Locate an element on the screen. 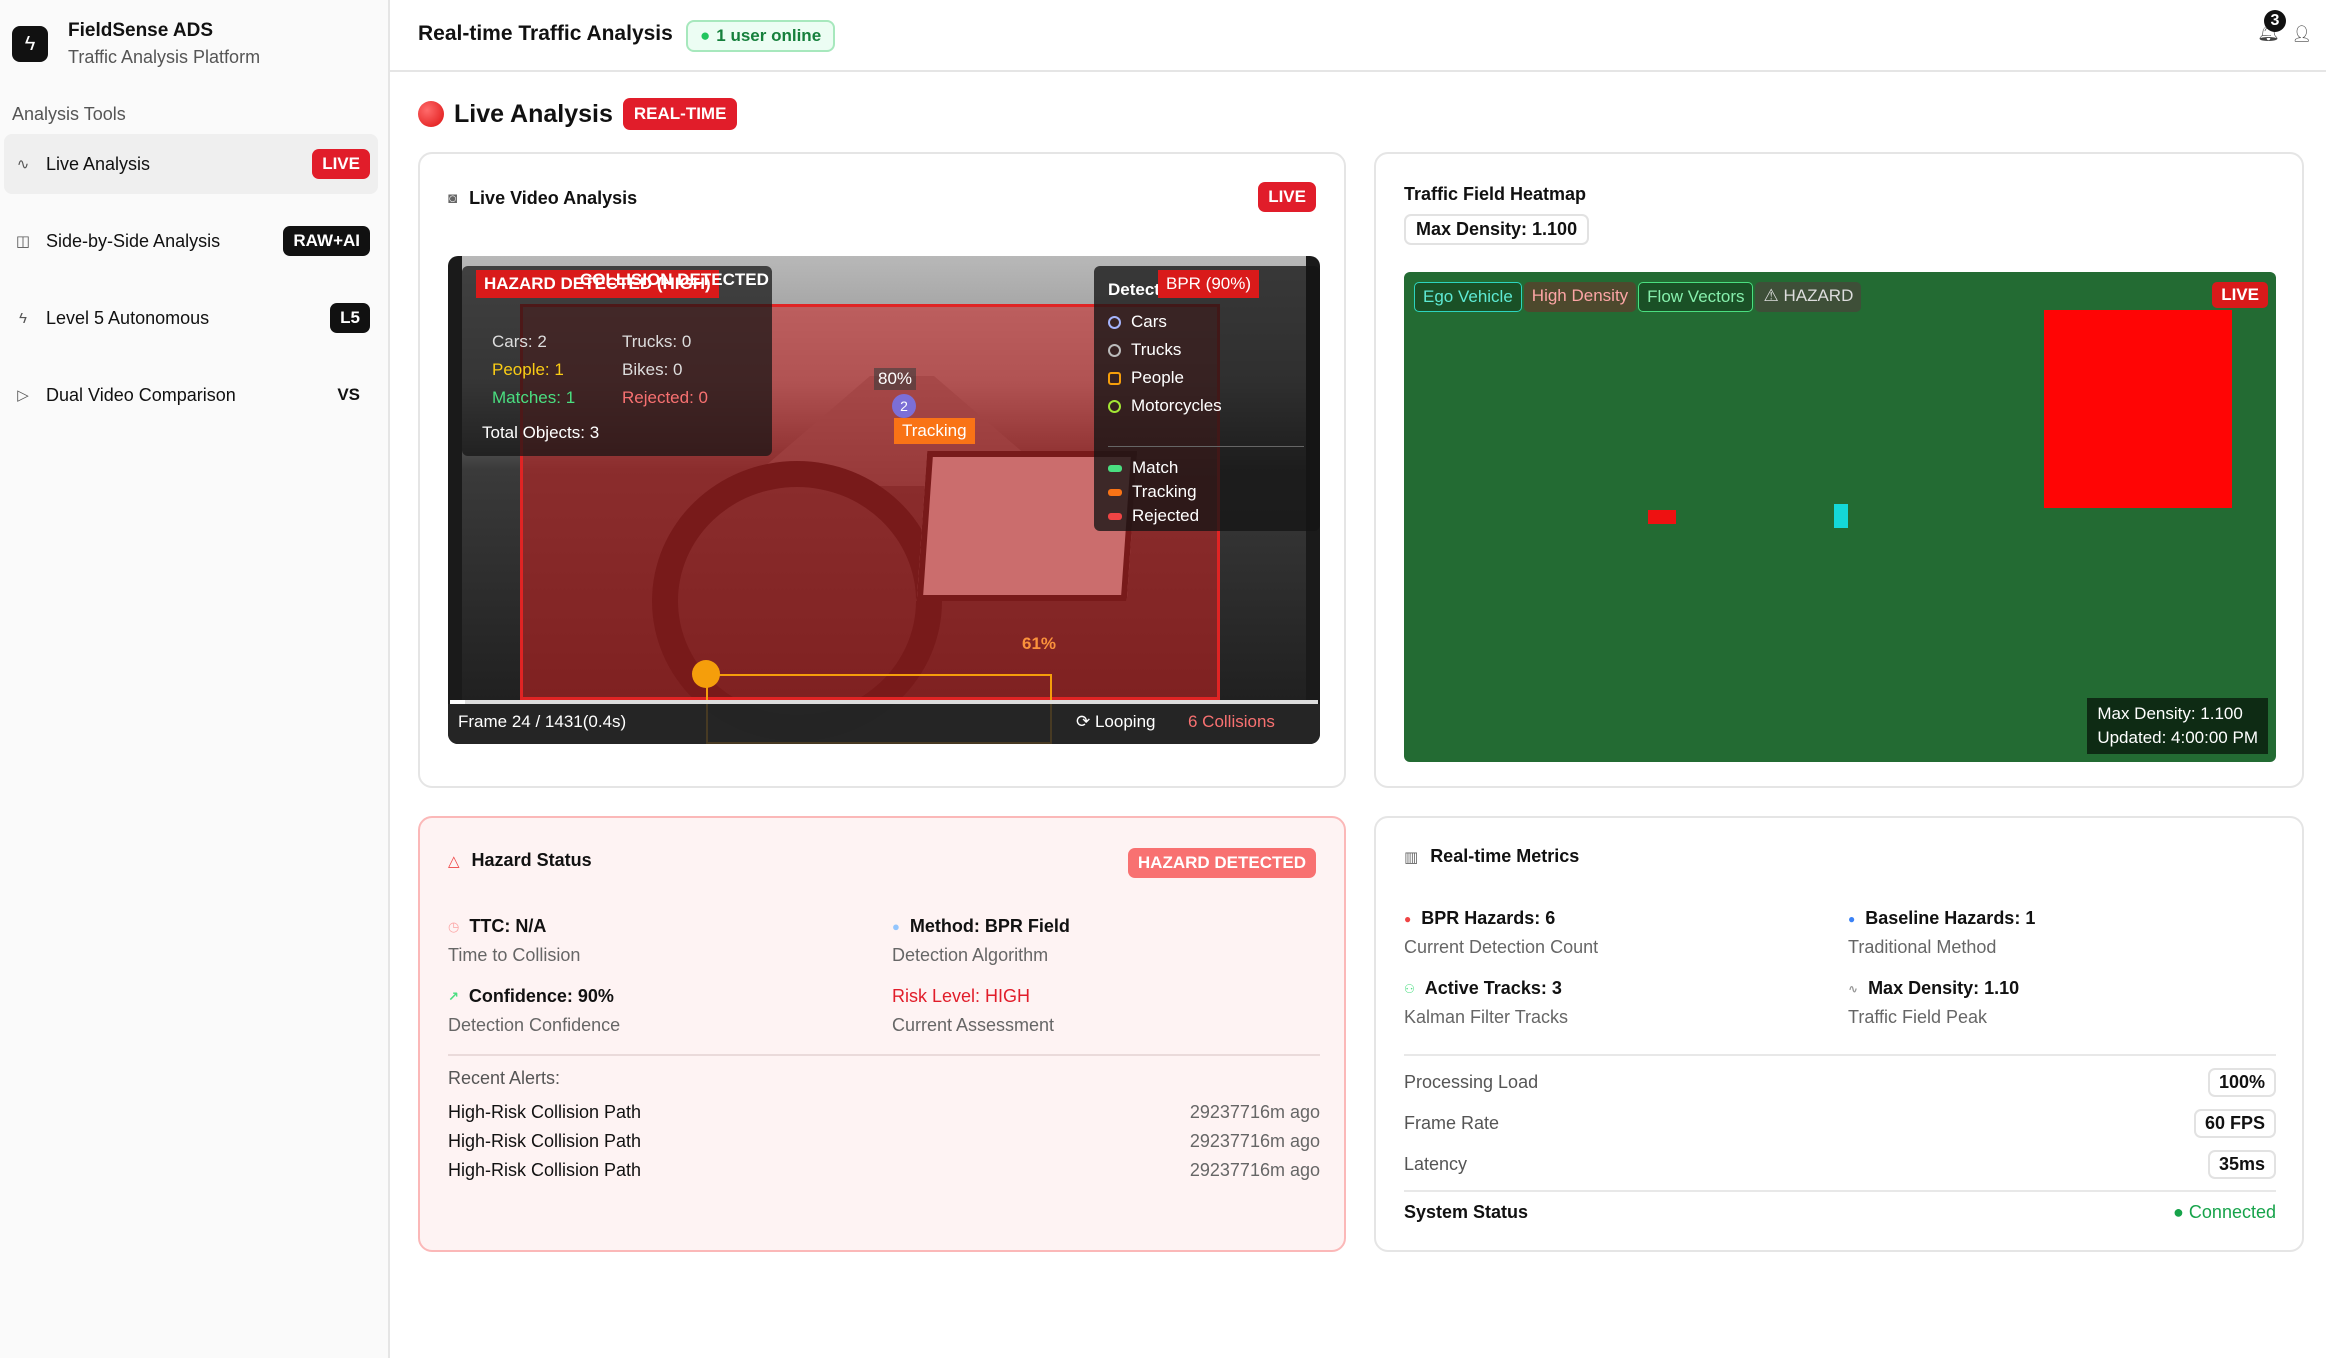 The image size is (2326, 1358). record-dot-icon is located at coordinates (431, 114).